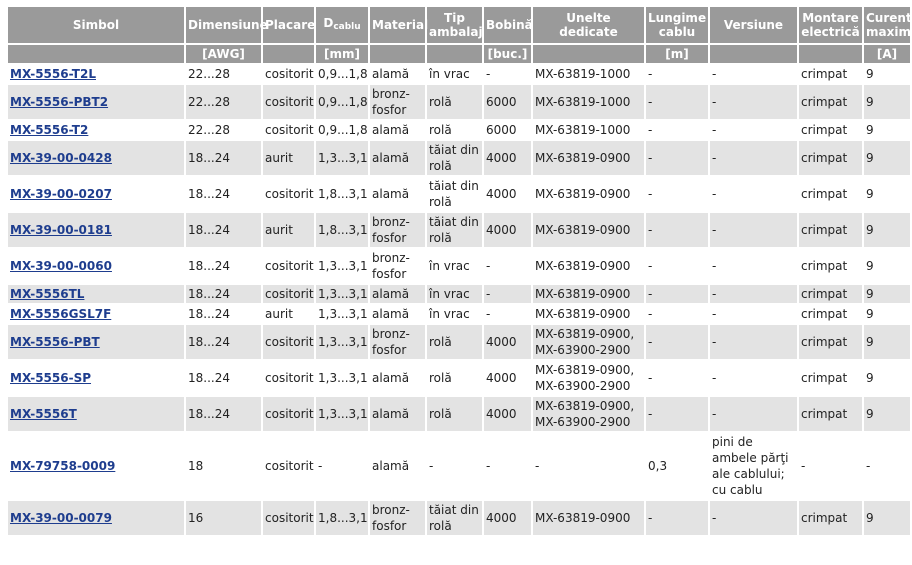 The height and width of the screenshot is (565, 912). Describe the element at coordinates (43, 414) in the screenshot. I see `product-link: MX-5556T` at that location.